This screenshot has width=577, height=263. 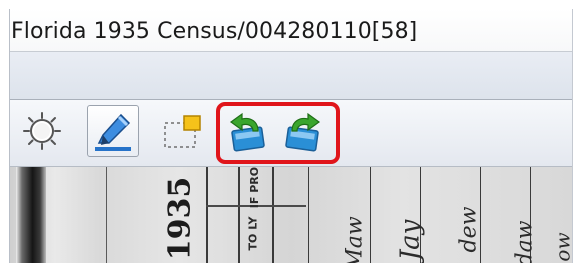 I want to click on handwritten-entry: Maw, so click(x=355, y=239).